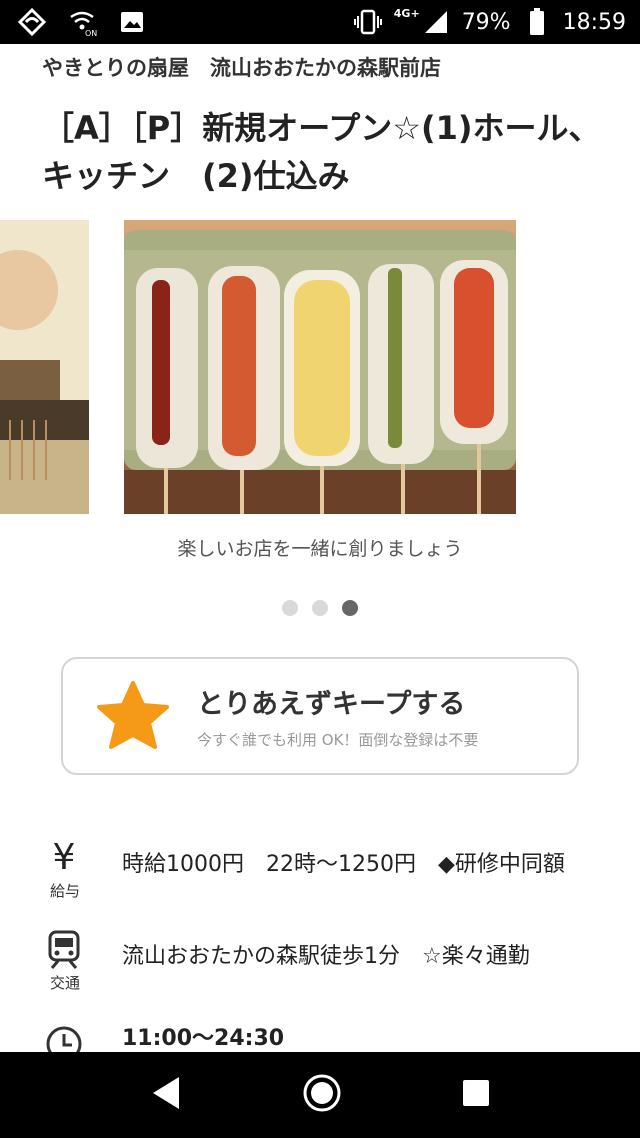 The width and height of the screenshot is (640, 1138). Describe the element at coordinates (326, 956) in the screenshot. I see `transport-text: 流山おおたかの森駅徒歩1分 ☆楽々通勤` at that location.